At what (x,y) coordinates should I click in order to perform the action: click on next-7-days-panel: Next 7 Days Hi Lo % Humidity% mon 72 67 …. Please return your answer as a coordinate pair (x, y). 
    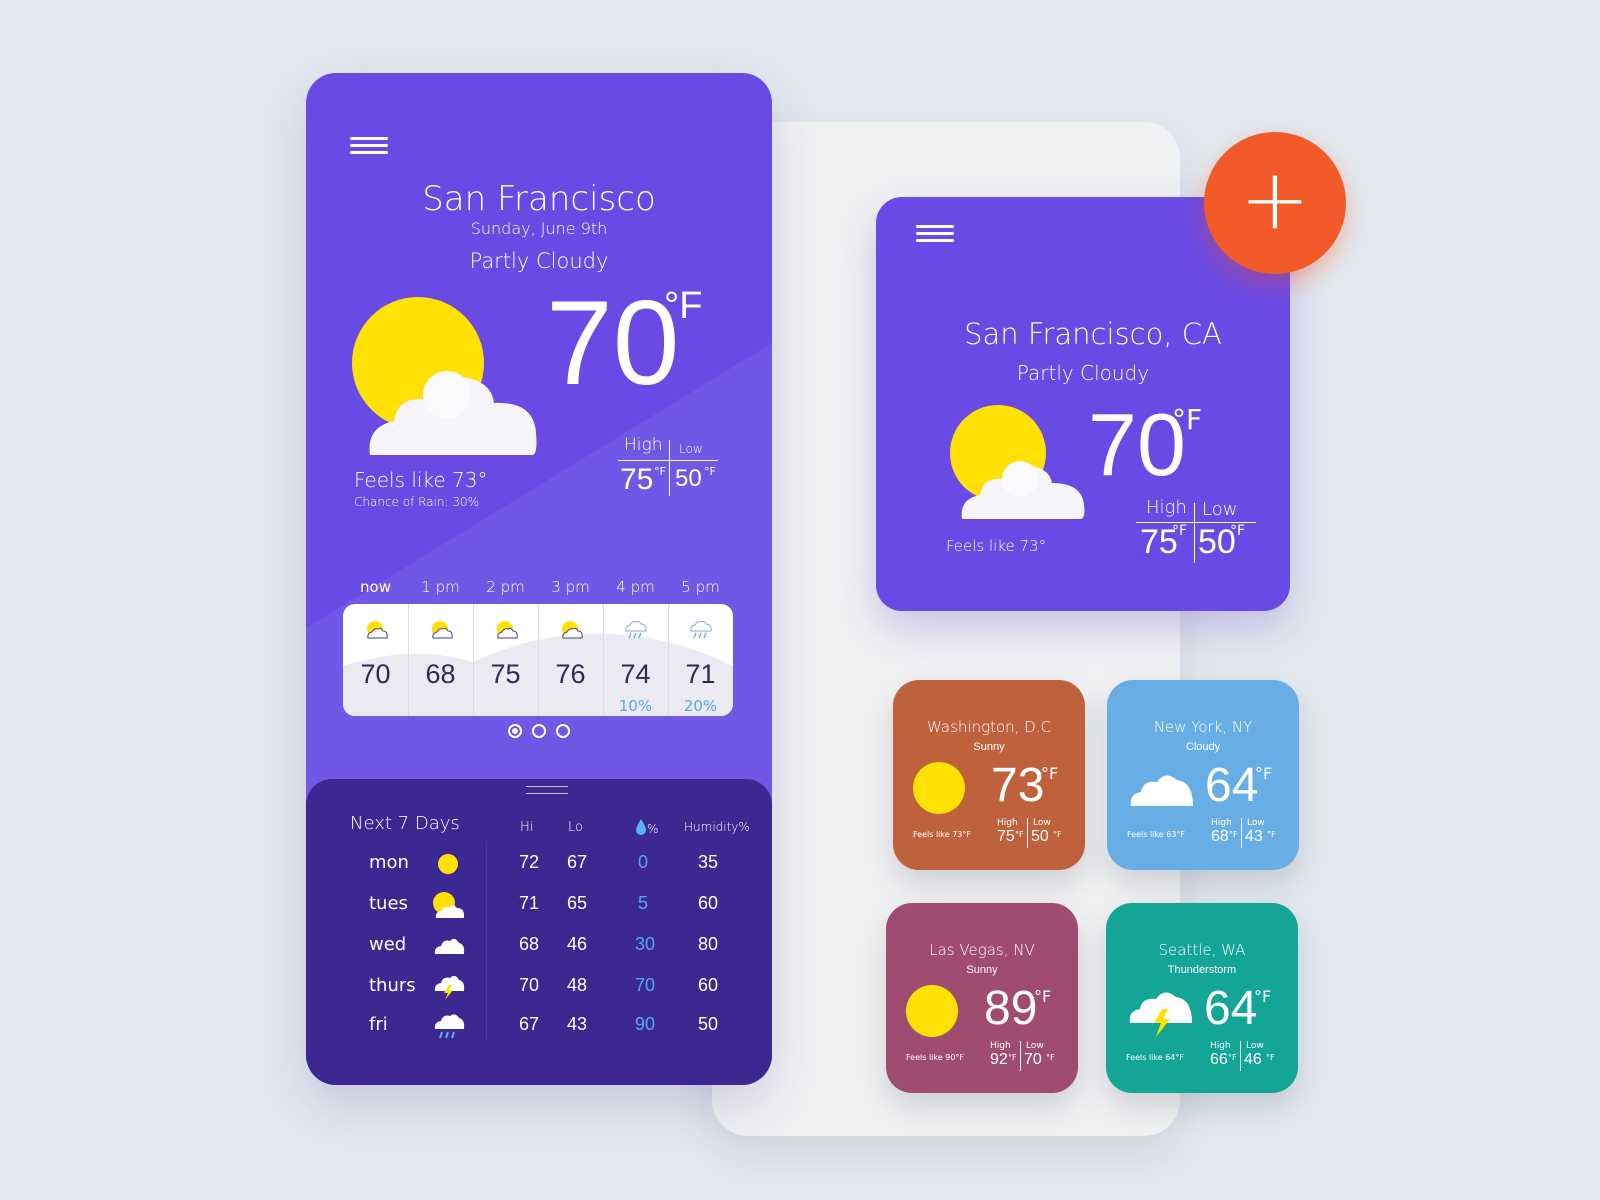
    Looking at the image, I should click on (539, 932).